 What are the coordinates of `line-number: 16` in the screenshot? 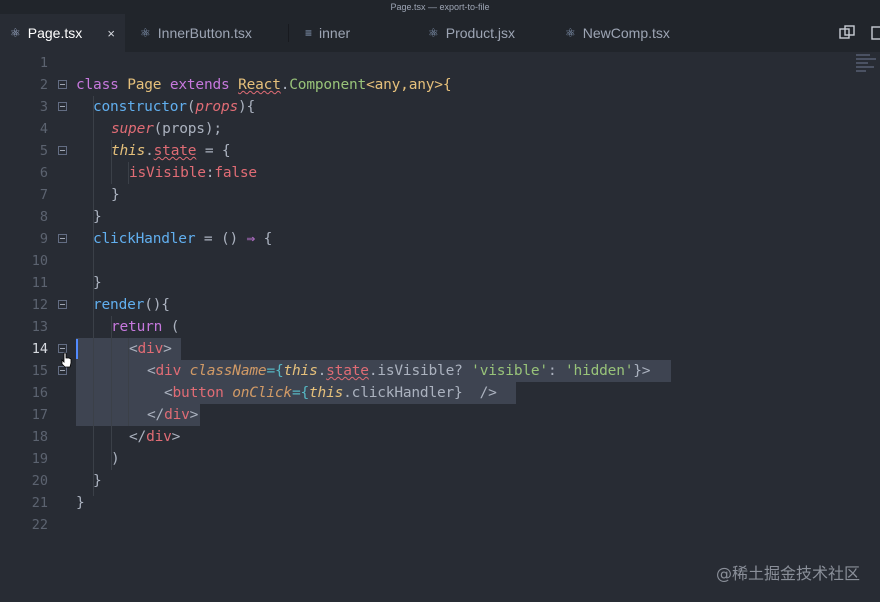 It's located at (39, 393).